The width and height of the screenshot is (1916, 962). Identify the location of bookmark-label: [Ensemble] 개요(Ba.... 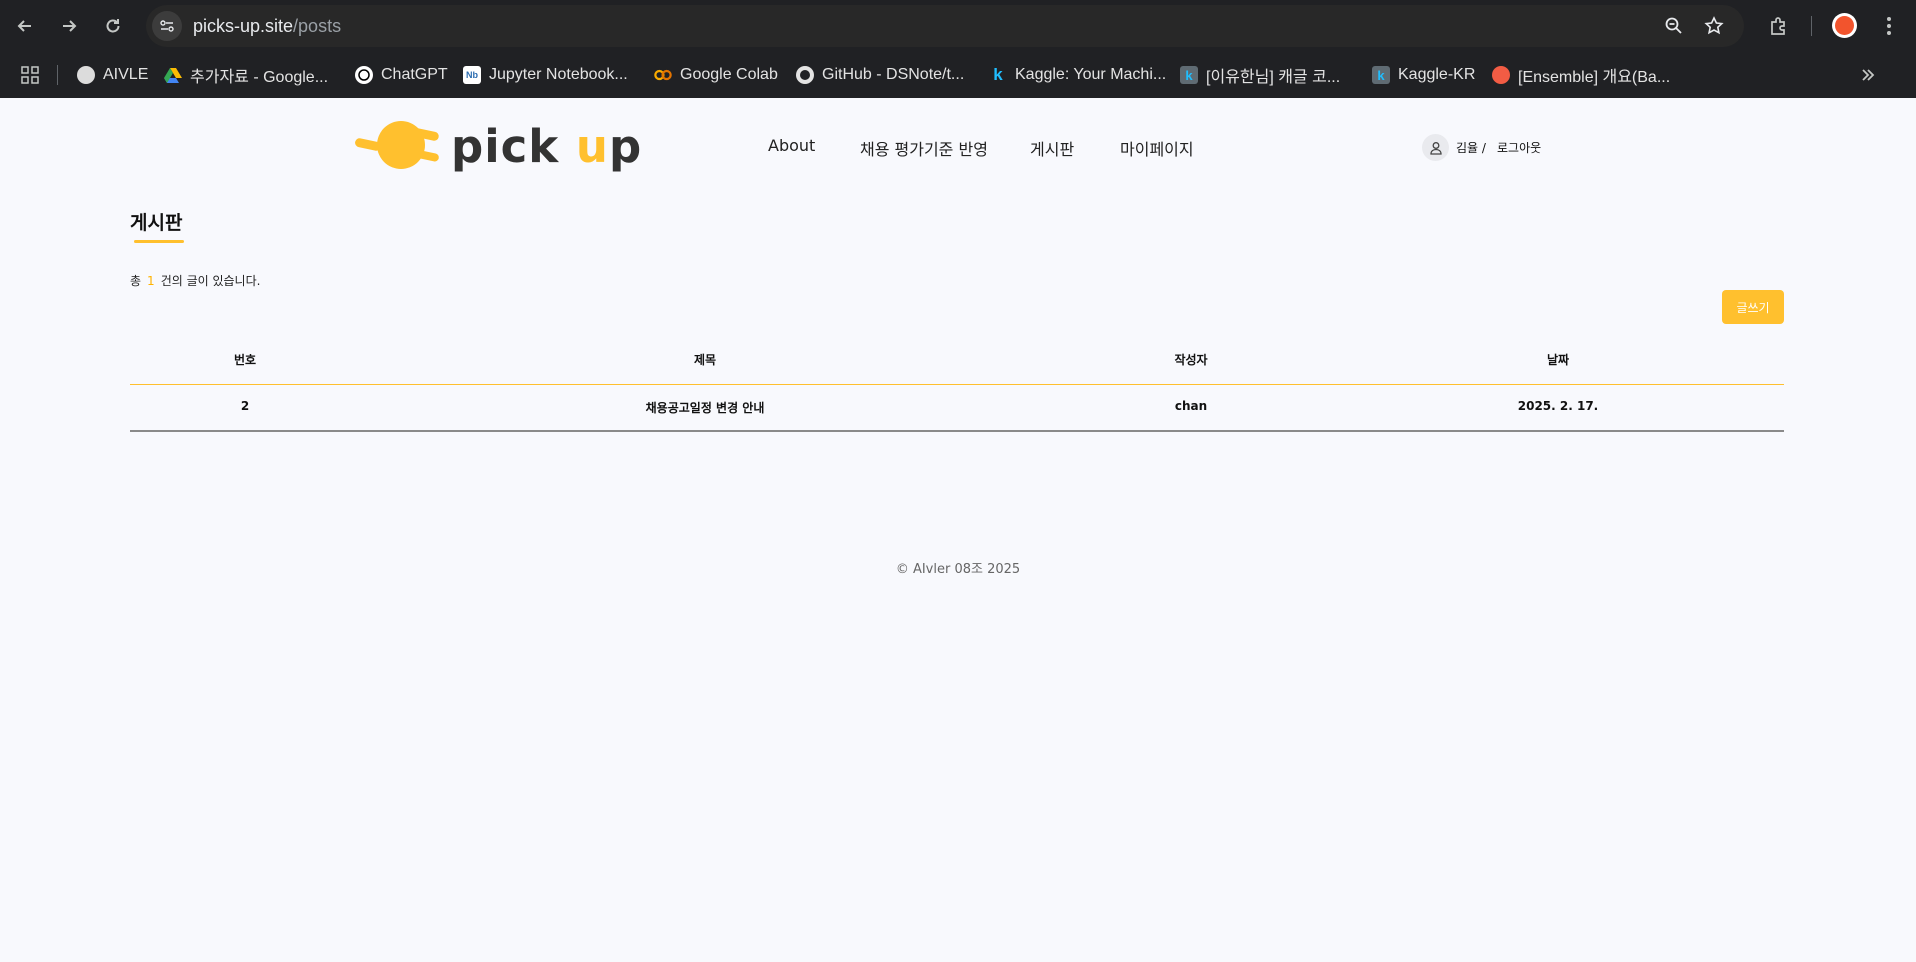
(1594, 77).